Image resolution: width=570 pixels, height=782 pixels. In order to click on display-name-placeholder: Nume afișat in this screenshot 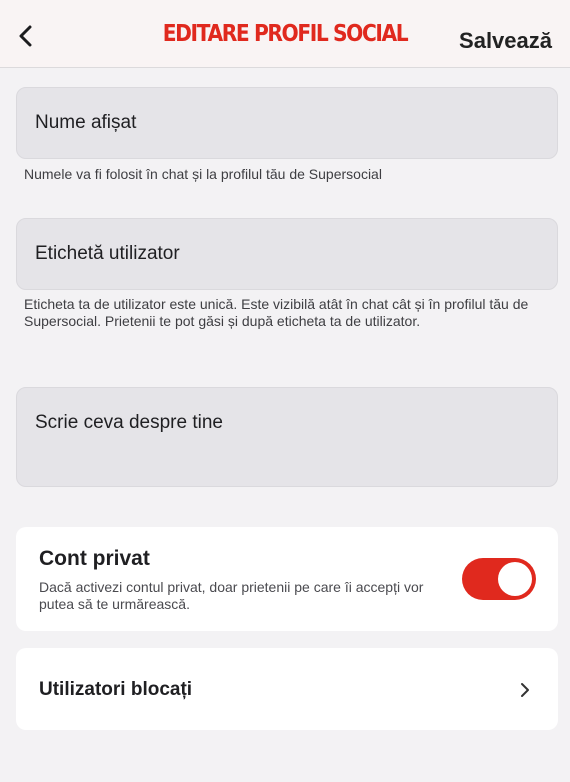, I will do `click(86, 122)`.